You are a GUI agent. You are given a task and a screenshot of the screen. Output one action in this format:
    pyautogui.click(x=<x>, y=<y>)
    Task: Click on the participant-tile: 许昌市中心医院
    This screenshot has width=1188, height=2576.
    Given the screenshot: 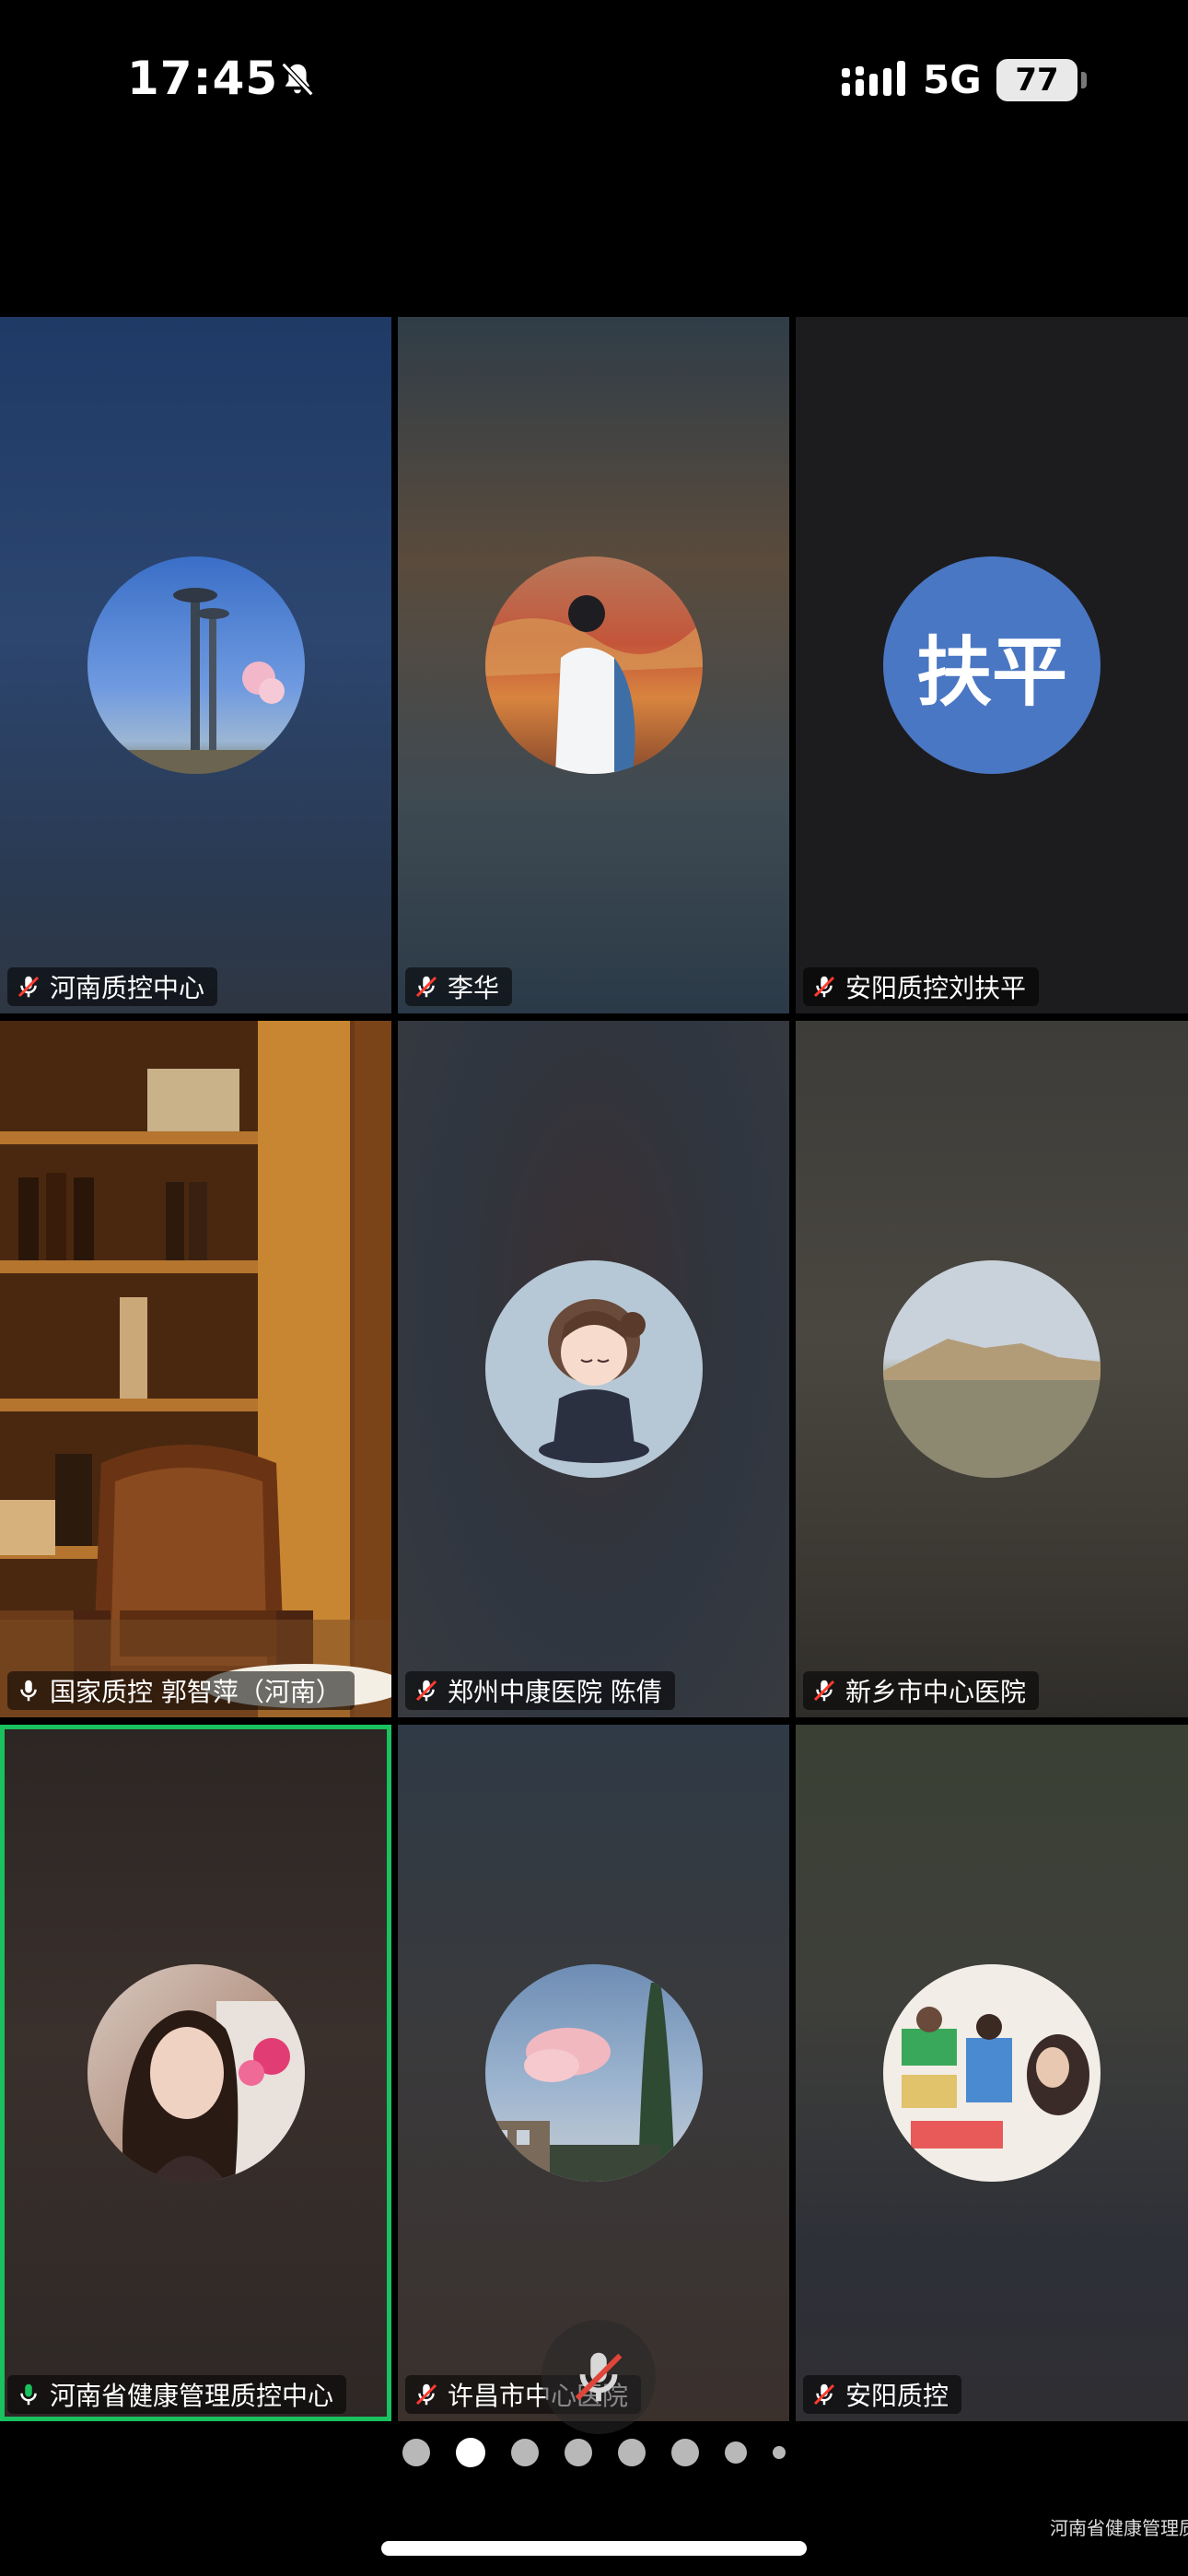 What is the action you would take?
    pyautogui.click(x=593, y=2073)
    